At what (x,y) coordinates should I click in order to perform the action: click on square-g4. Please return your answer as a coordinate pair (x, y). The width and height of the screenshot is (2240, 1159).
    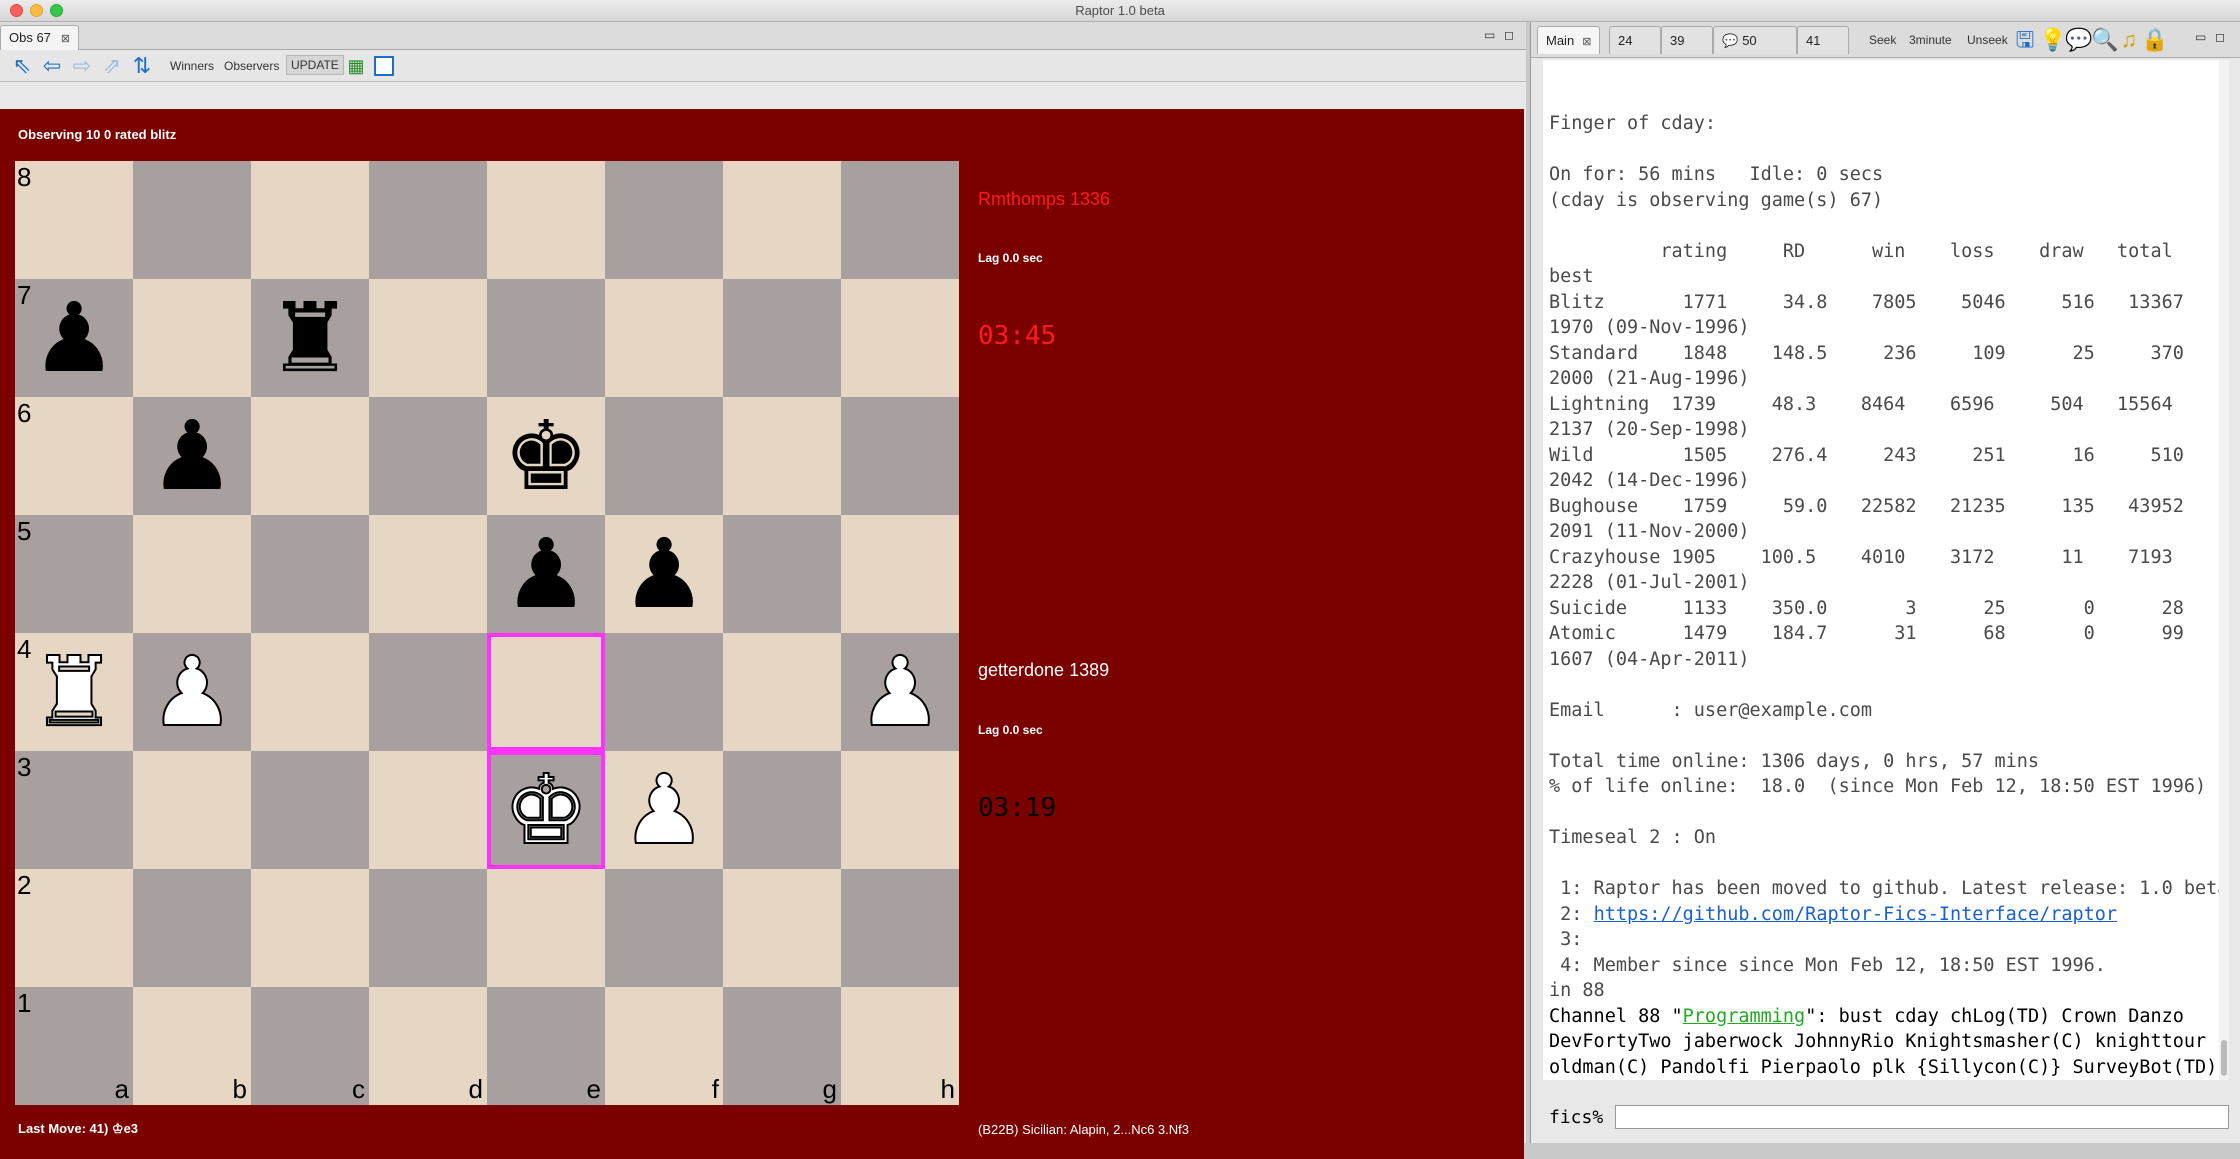
    Looking at the image, I should click on (782, 692).